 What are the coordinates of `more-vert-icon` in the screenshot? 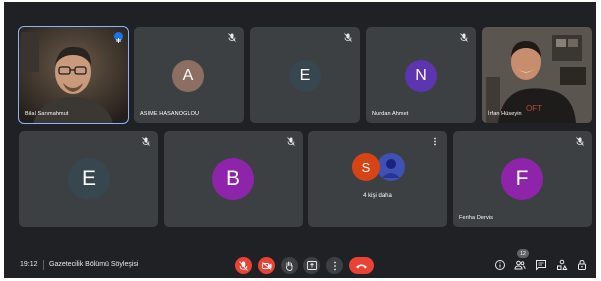 It's located at (334, 265).